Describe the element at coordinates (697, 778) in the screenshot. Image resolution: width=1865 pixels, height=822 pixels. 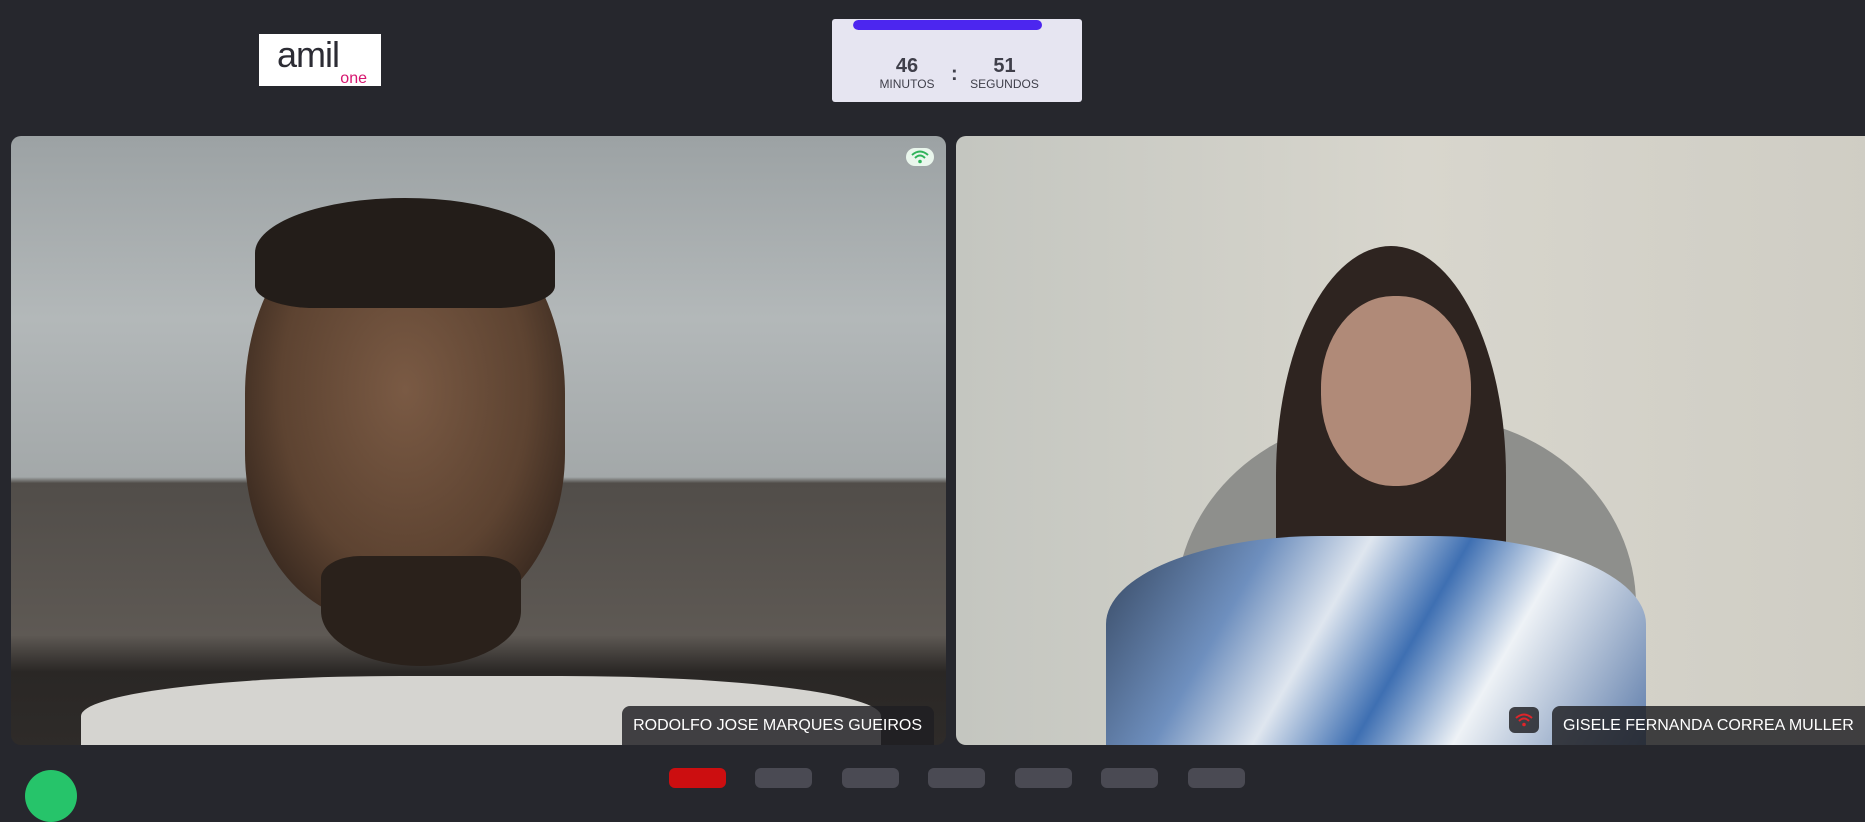
I see `end-call-button` at that location.